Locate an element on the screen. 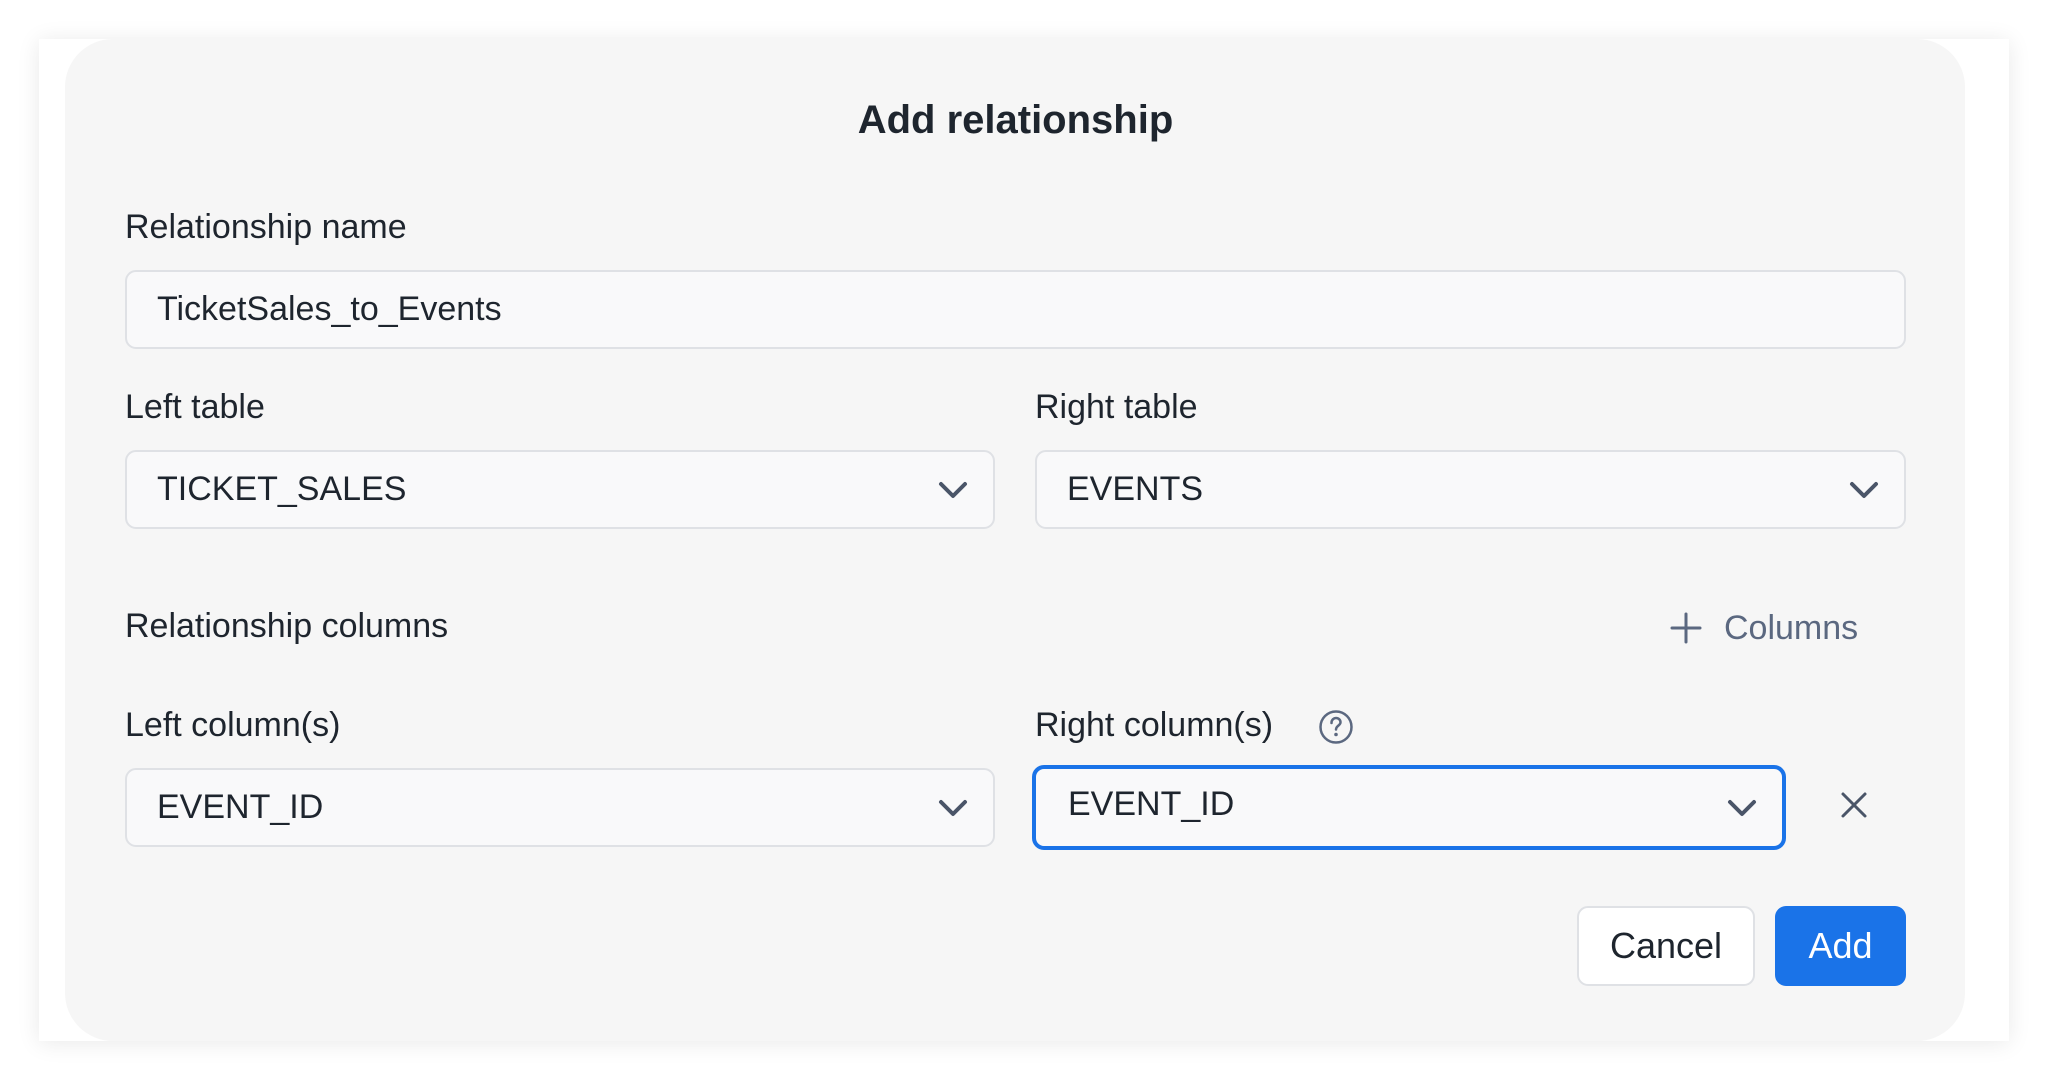  plus-icon is located at coordinates (1686, 628).